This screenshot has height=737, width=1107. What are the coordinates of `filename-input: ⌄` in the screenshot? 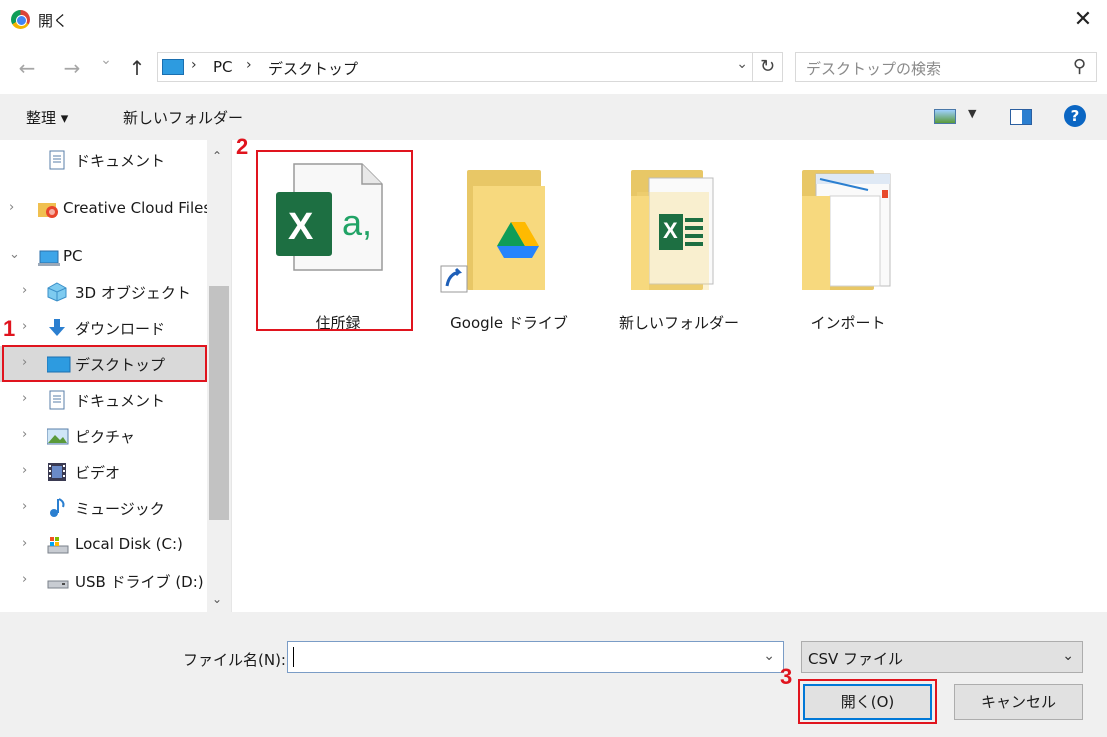 It's located at (535, 657).